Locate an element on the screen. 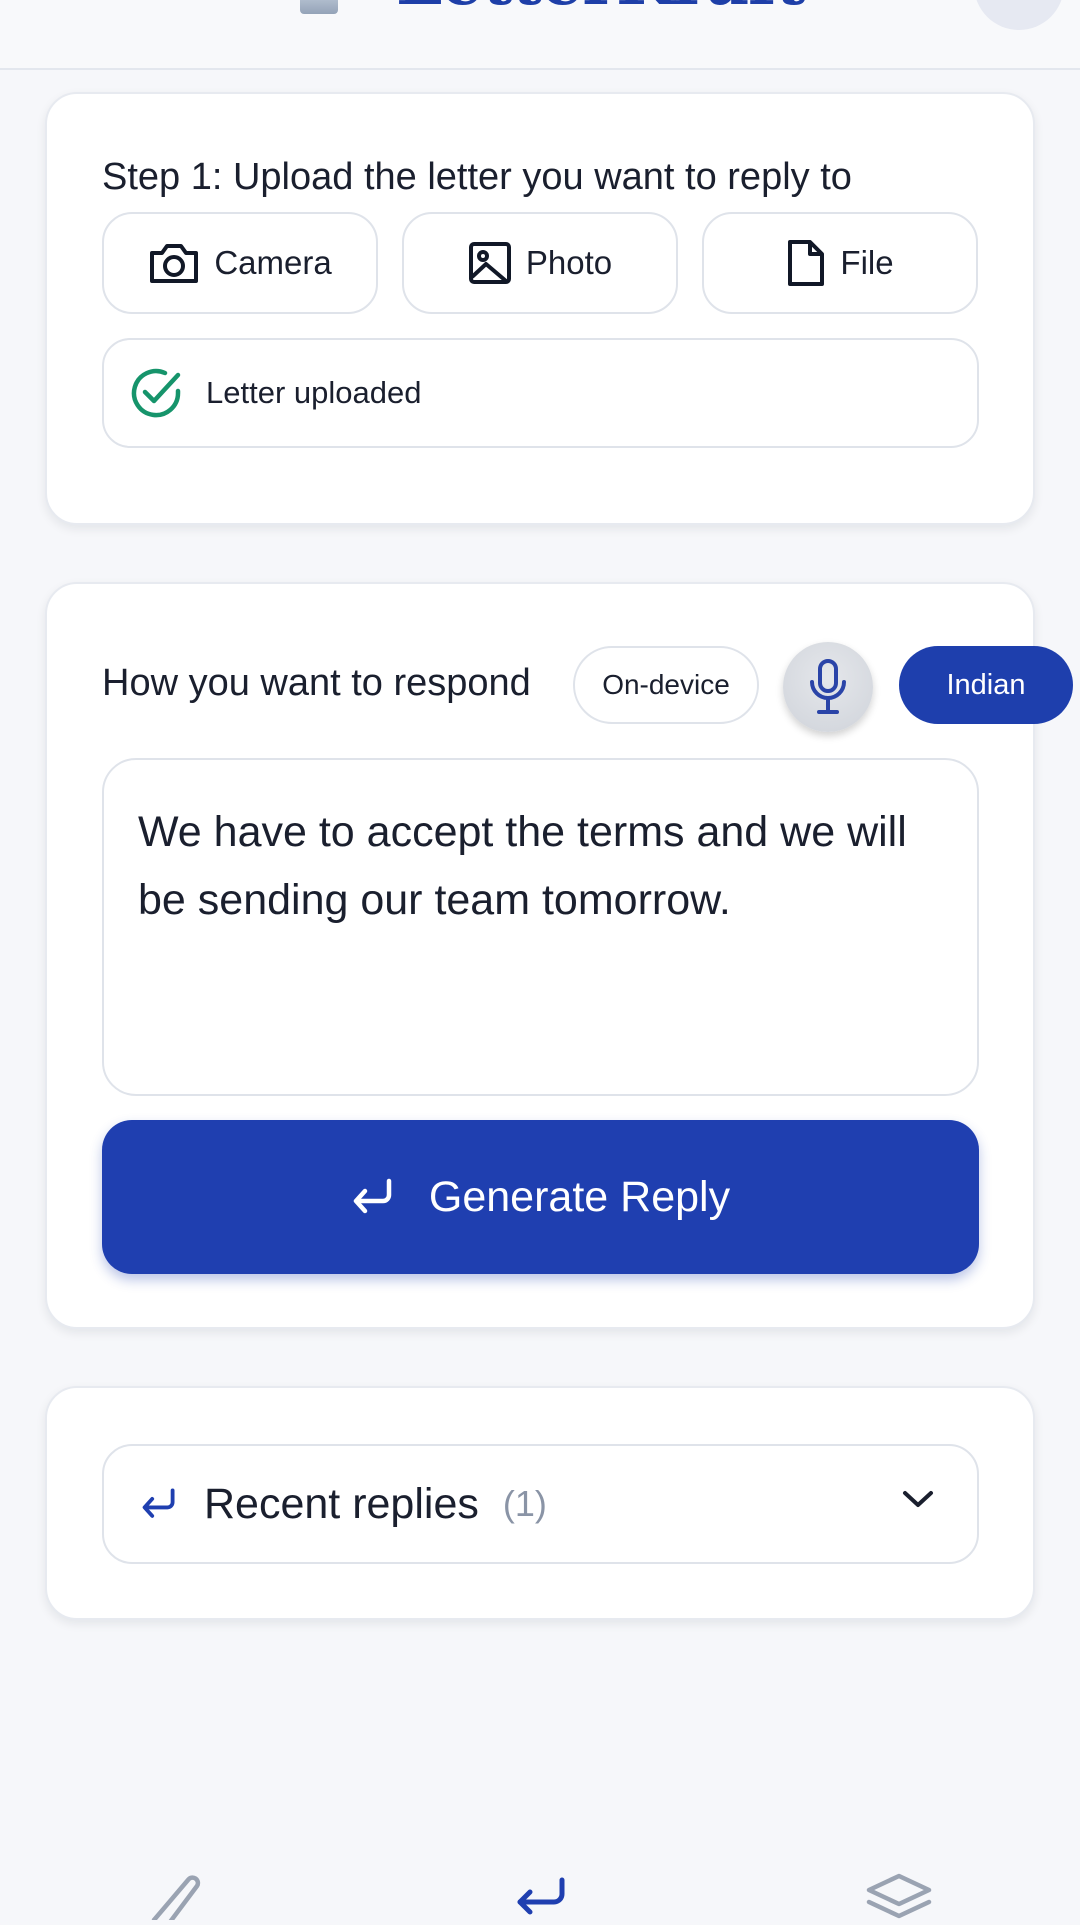  language-chip: Indian is located at coordinates (986, 685).